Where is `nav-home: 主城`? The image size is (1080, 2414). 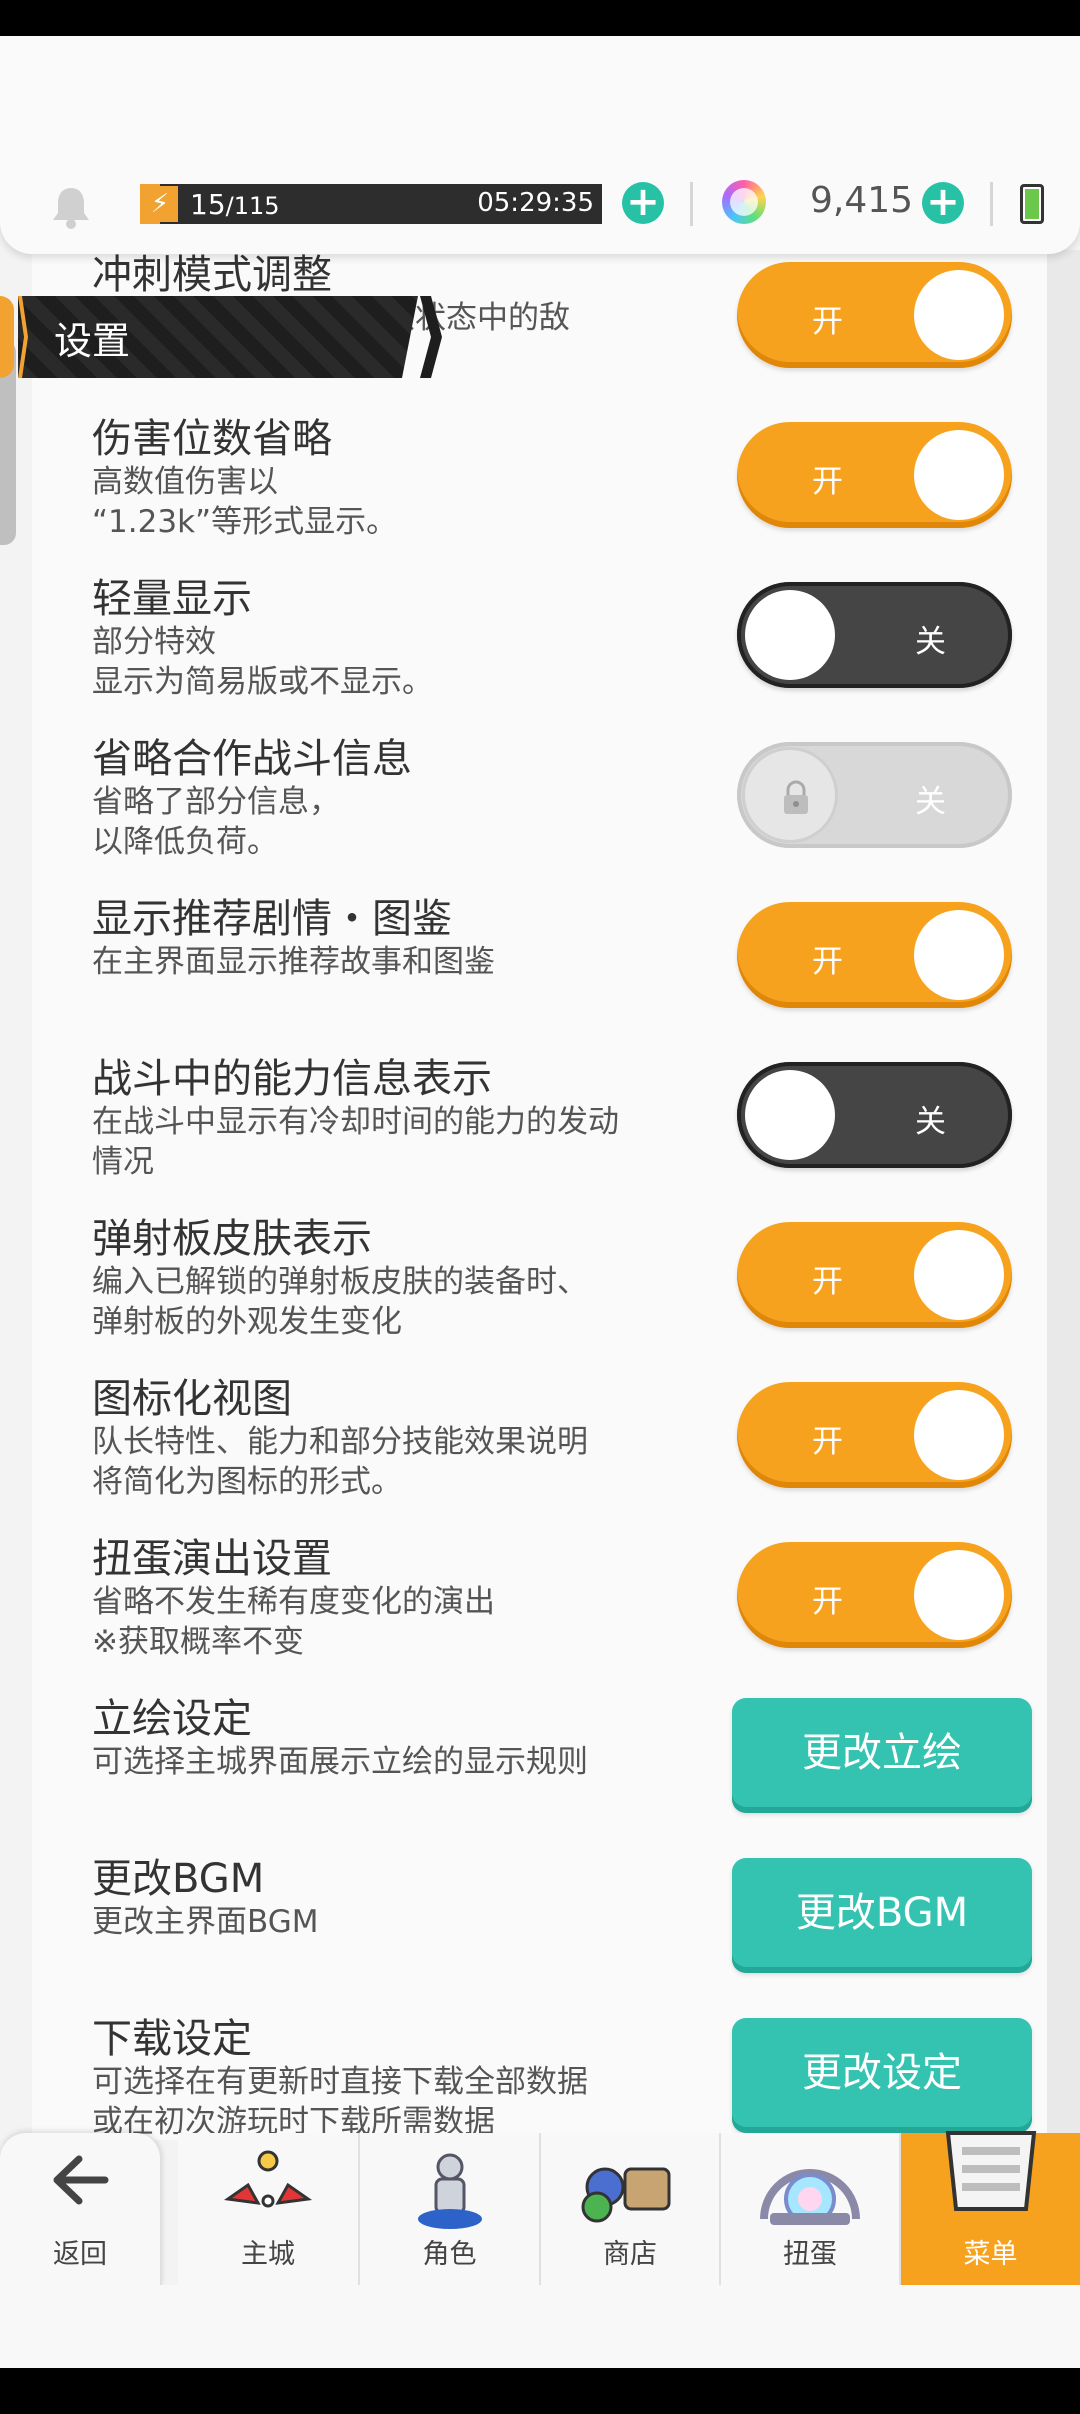
nav-home: 主城 is located at coordinates (269, 2209).